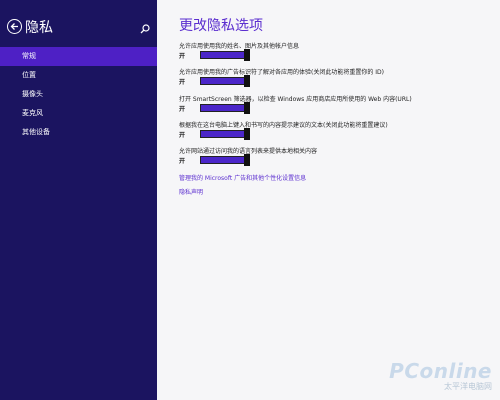  Describe the element at coordinates (78, 113) in the screenshot. I see `sidebar-item-microphone: 麦克风` at that location.